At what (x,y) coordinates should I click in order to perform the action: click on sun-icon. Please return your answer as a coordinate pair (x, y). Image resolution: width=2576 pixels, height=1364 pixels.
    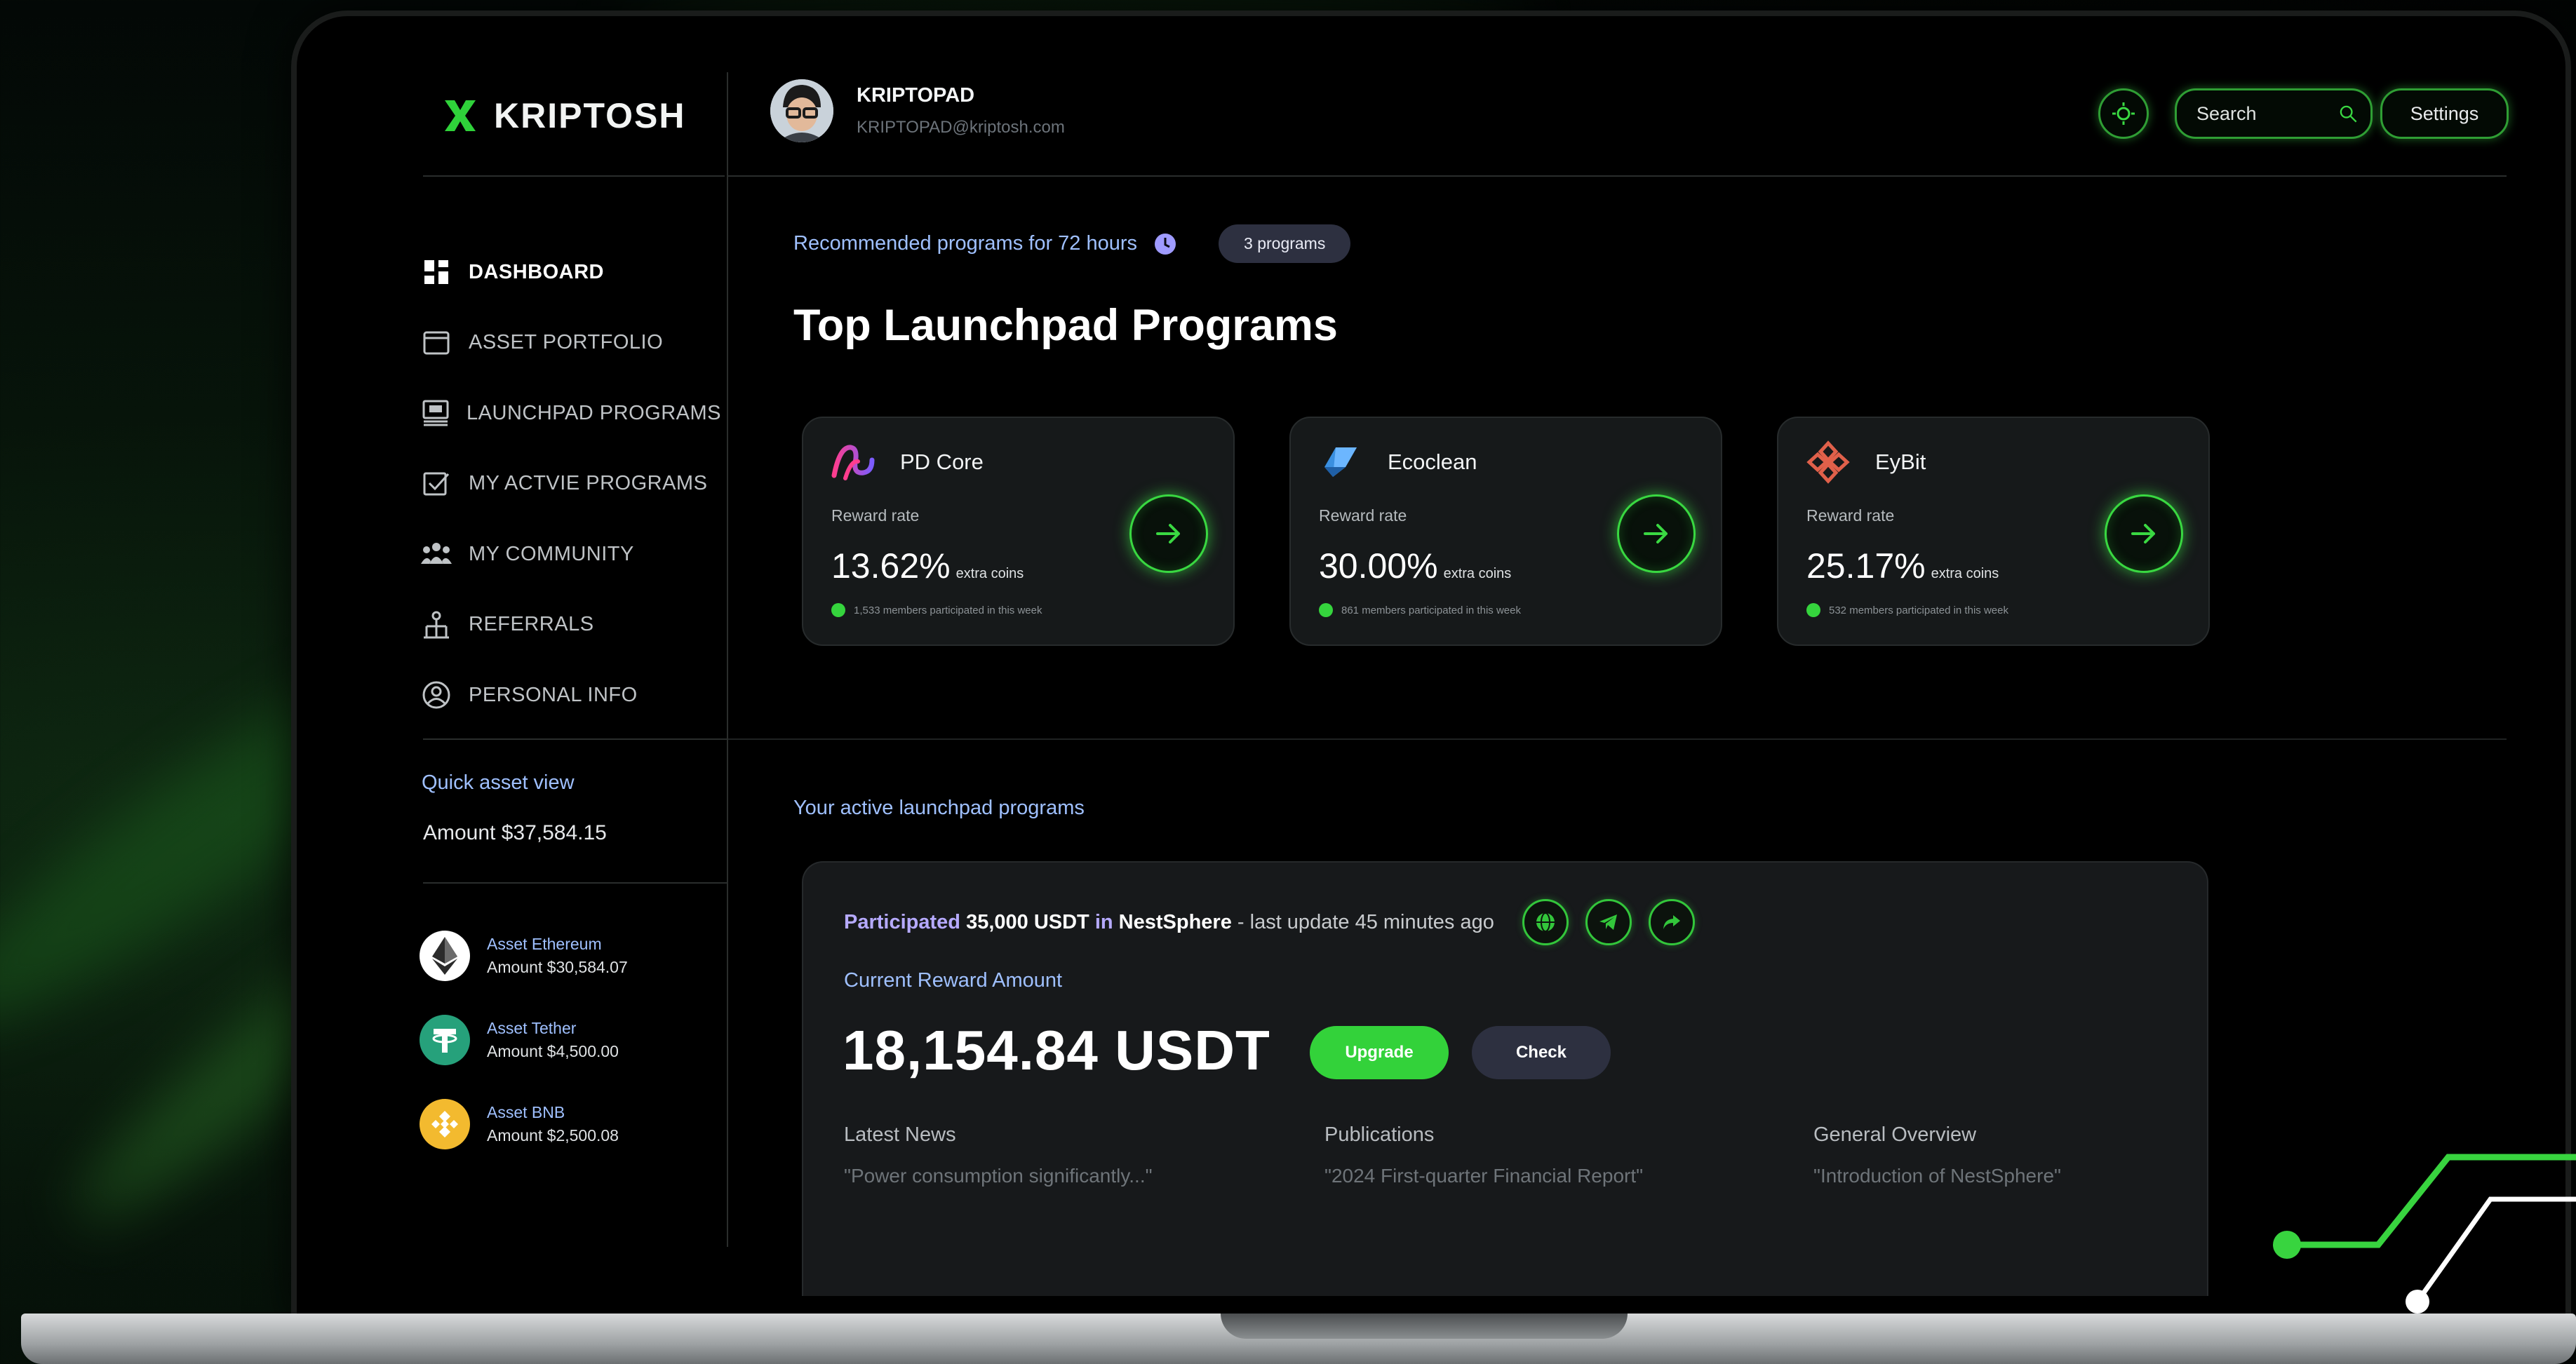
    Looking at the image, I should click on (2123, 113).